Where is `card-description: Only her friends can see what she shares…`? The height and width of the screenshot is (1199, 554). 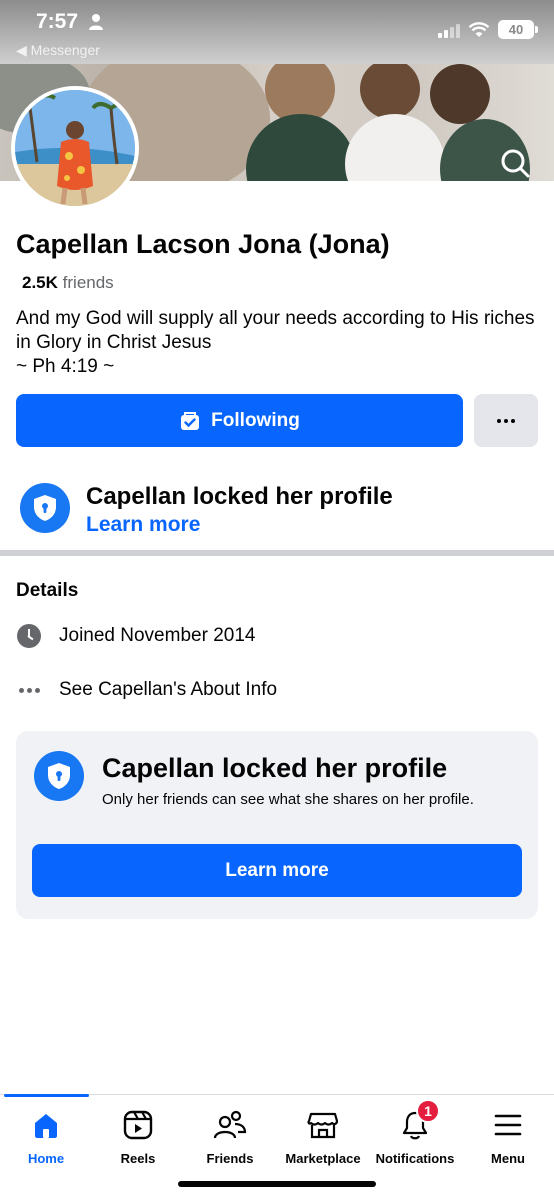
card-description: Only her friends can see what she shares… is located at coordinates (288, 799).